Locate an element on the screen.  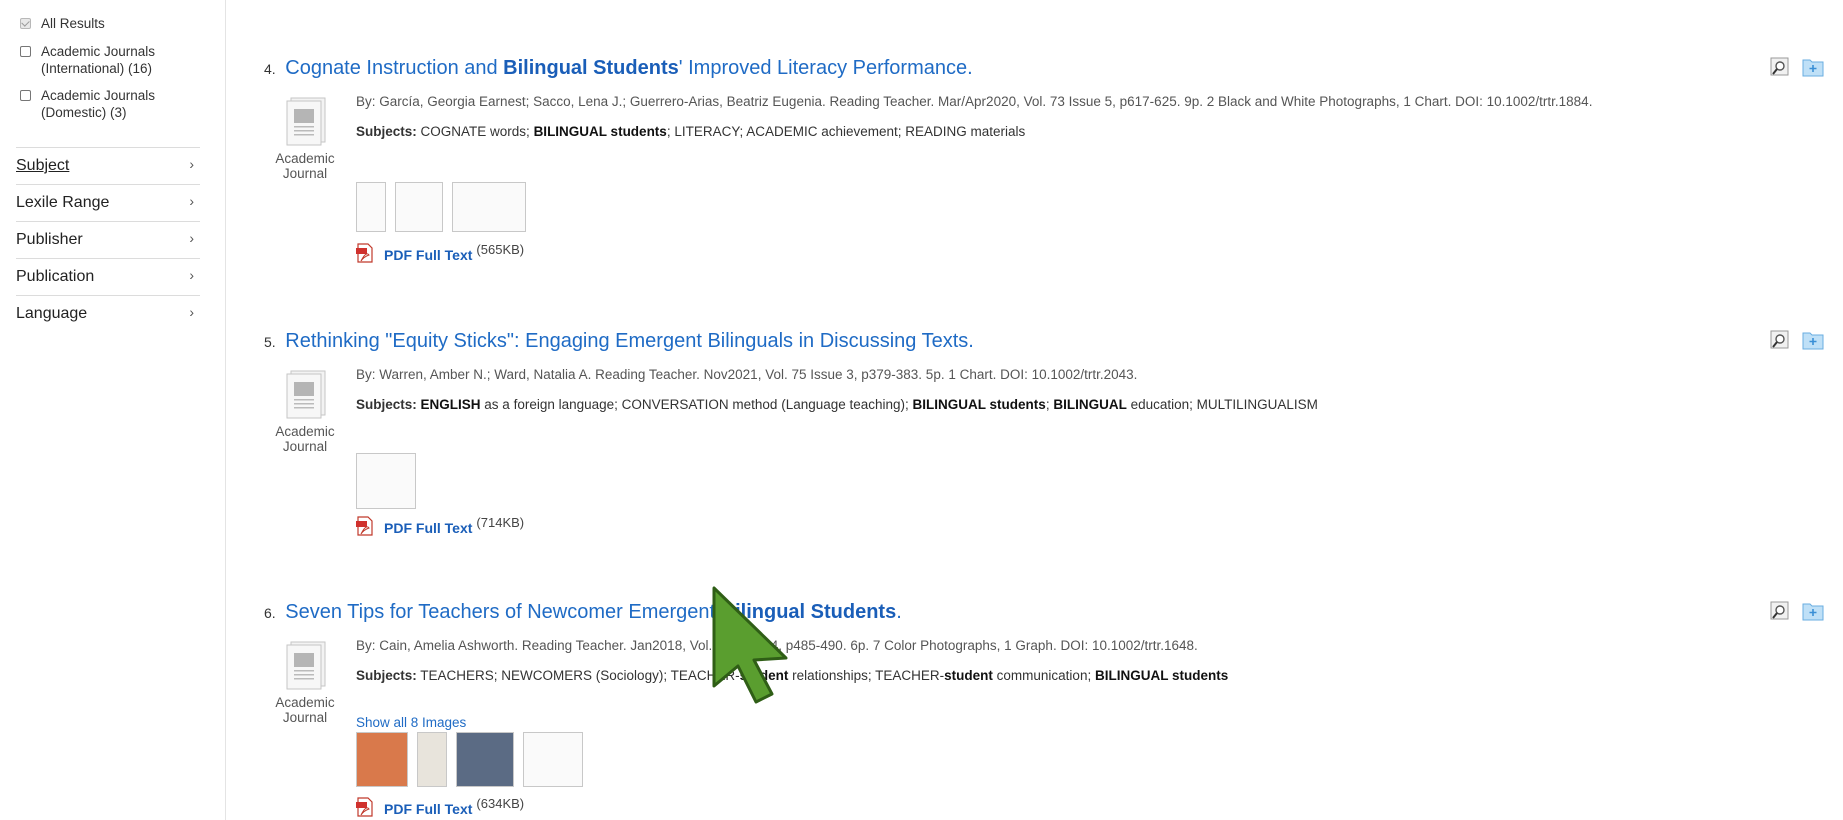
pdf-full-text-row: PDF Full Text (634KB) is located at coordinates (440, 806).